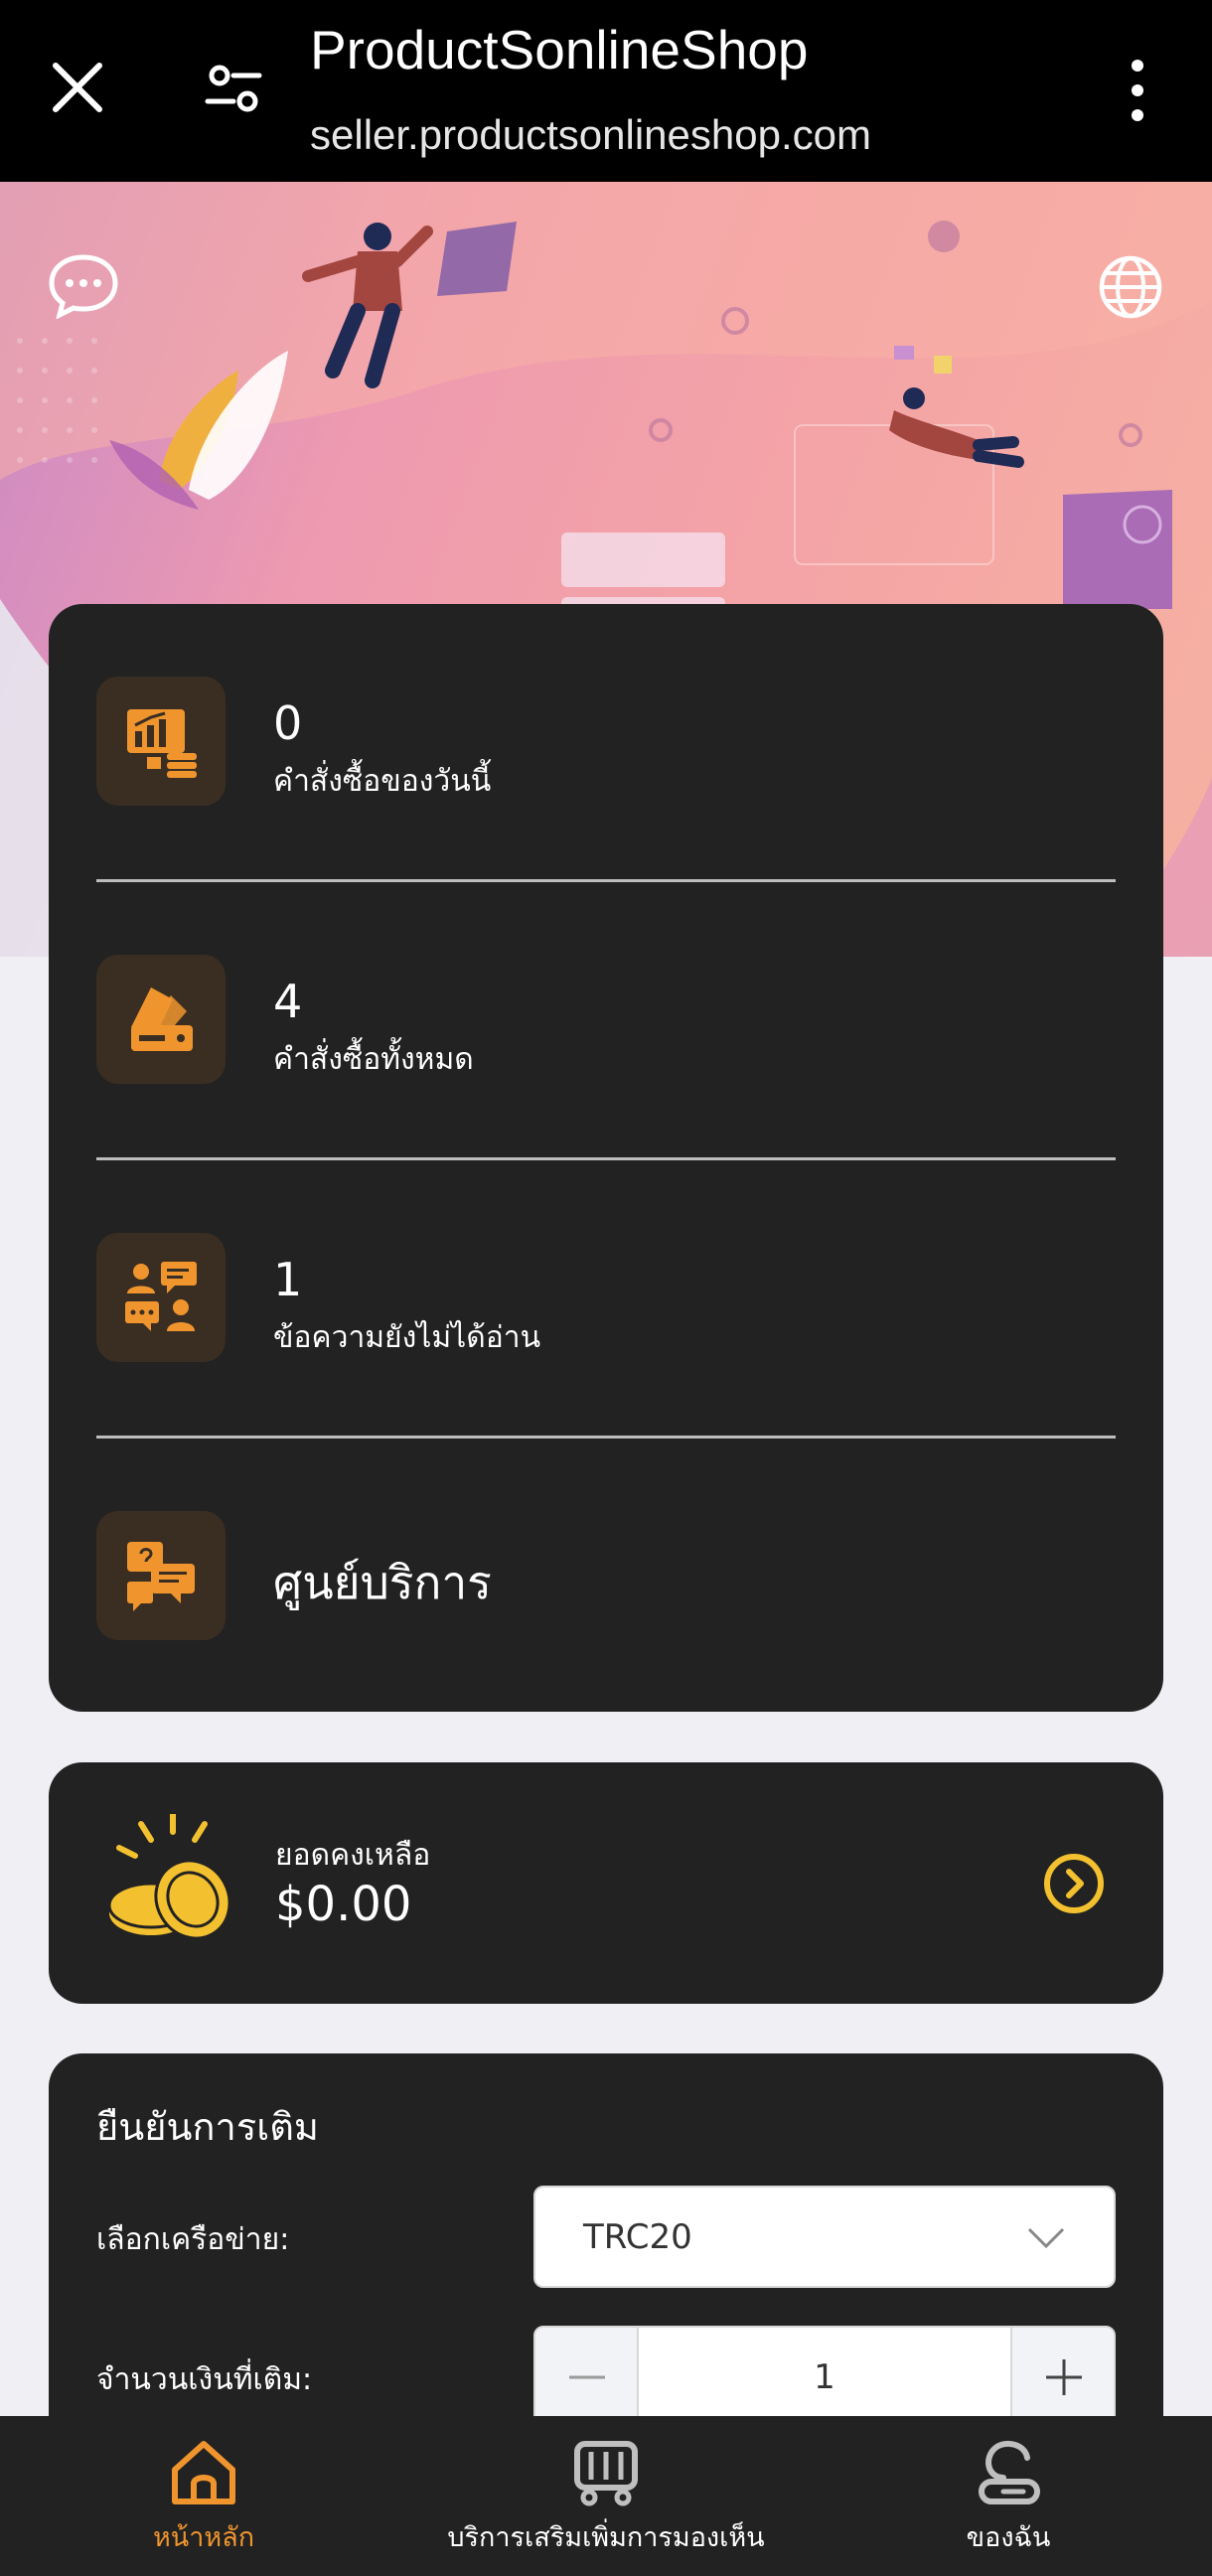 The height and width of the screenshot is (2576, 1212). I want to click on home-icon, so click(204, 2472).